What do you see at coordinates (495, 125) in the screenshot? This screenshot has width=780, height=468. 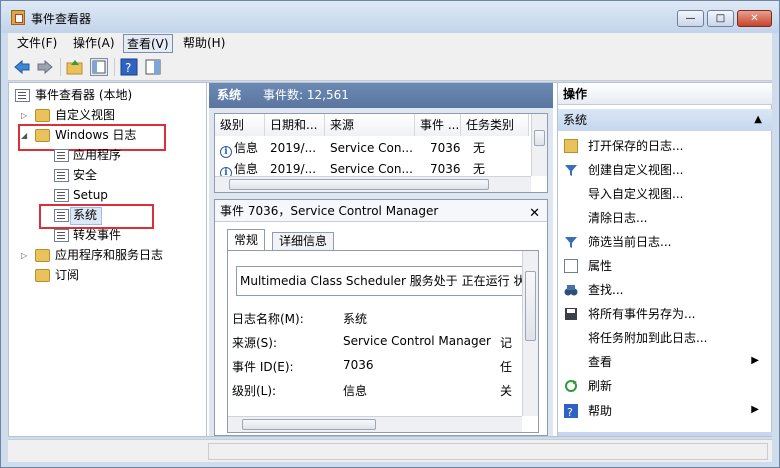 I see `column-task-category: 任务类别` at bounding box center [495, 125].